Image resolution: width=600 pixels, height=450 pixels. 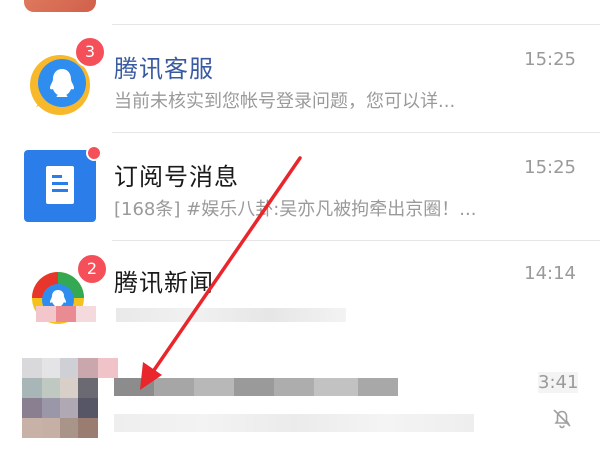 What do you see at coordinates (562, 418) in the screenshot?
I see `muted-bell-icon` at bounding box center [562, 418].